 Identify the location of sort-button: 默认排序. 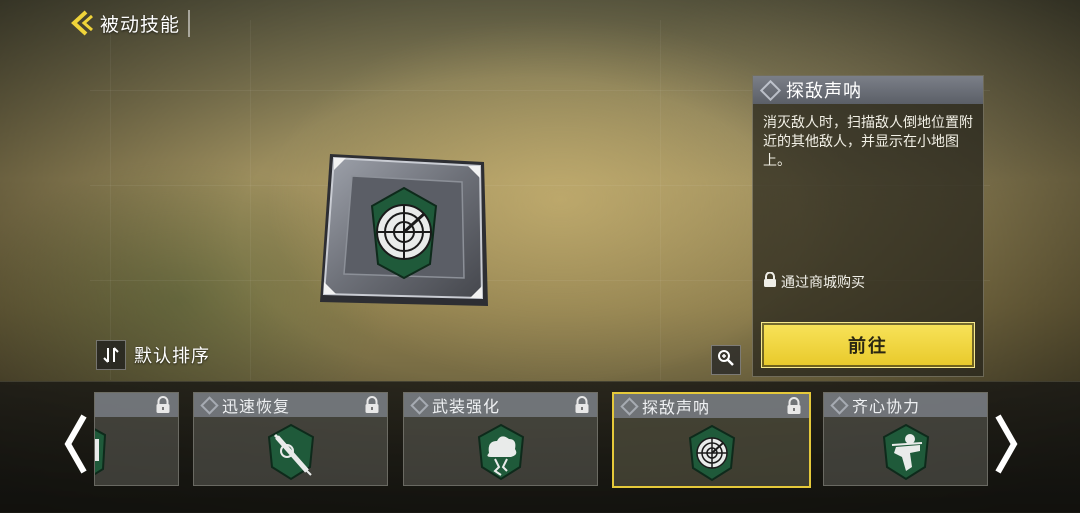
(153, 355).